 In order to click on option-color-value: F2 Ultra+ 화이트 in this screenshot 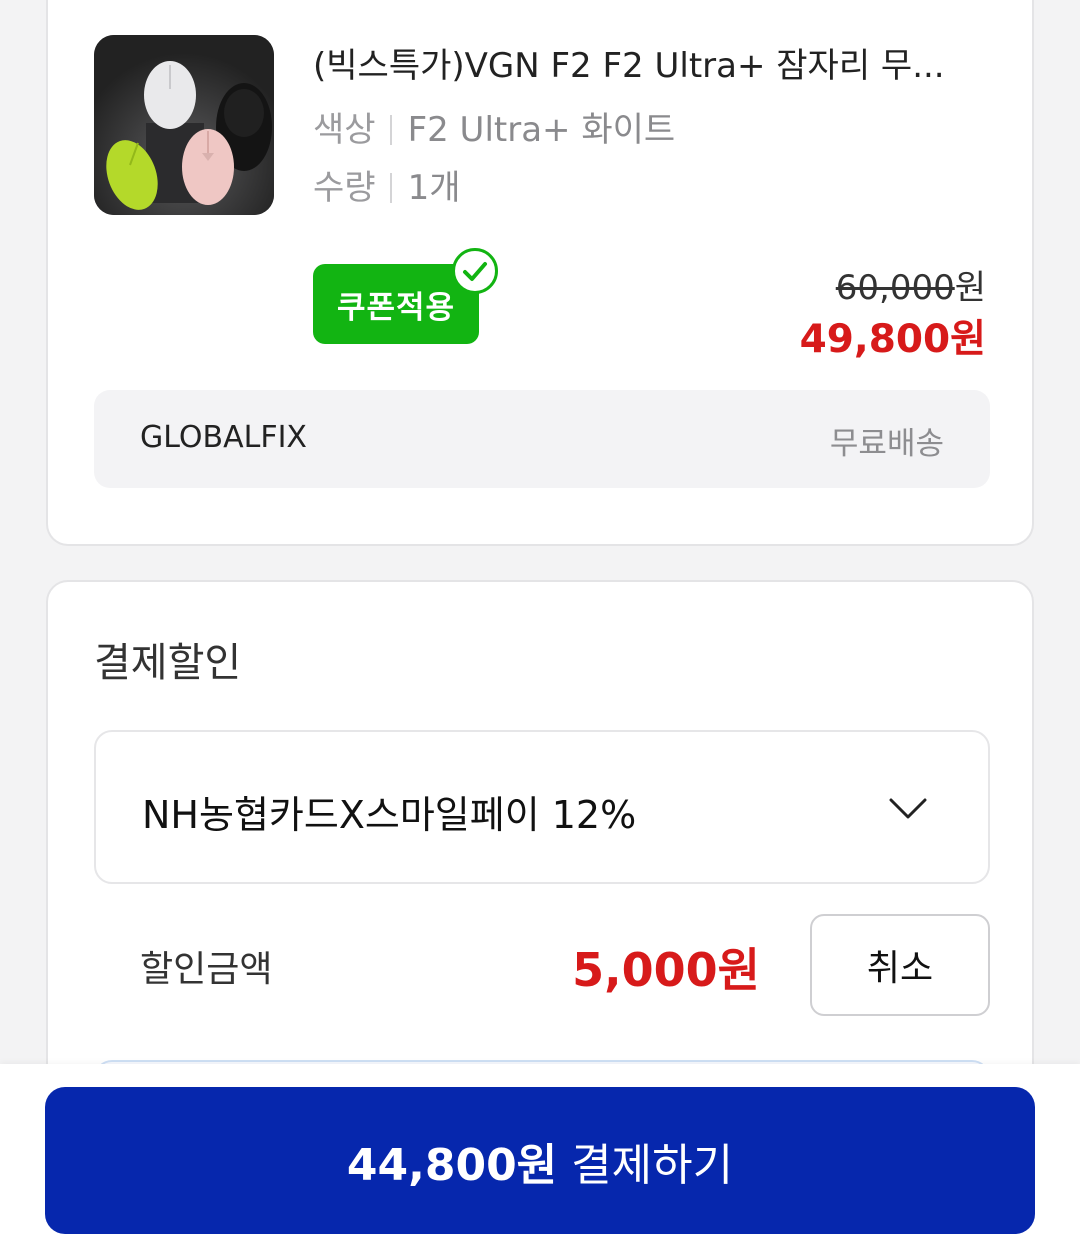, I will do `click(541, 130)`.